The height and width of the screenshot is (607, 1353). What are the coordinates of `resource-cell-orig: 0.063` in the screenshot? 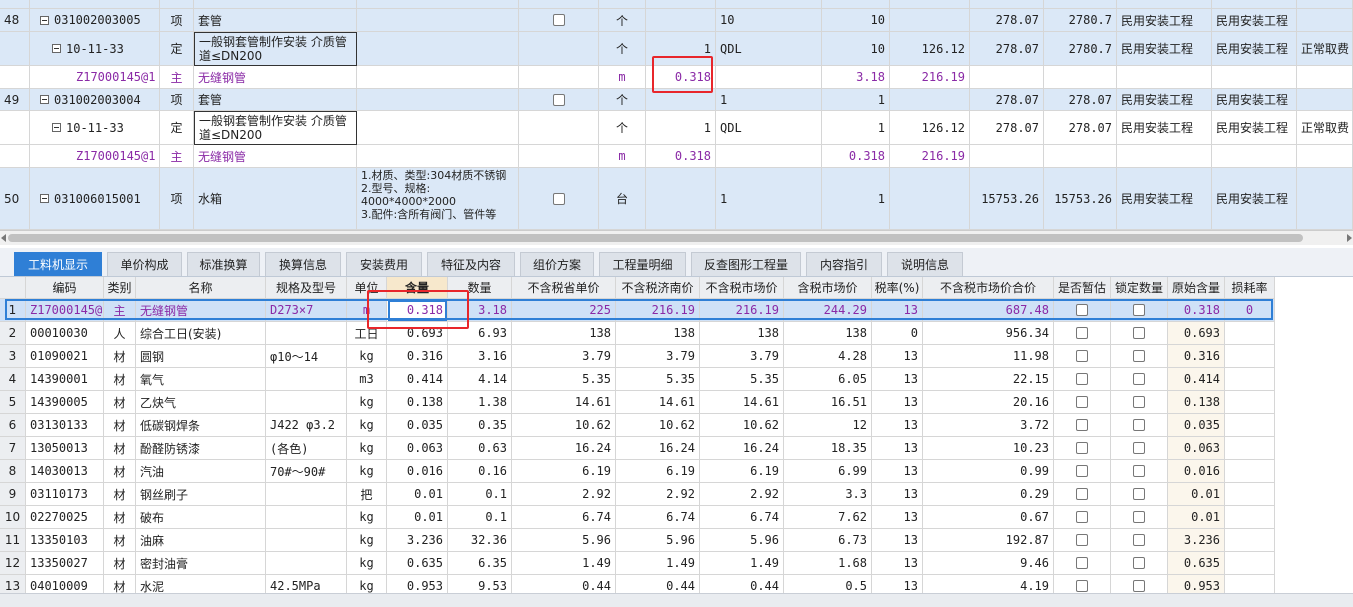 It's located at (1196, 448).